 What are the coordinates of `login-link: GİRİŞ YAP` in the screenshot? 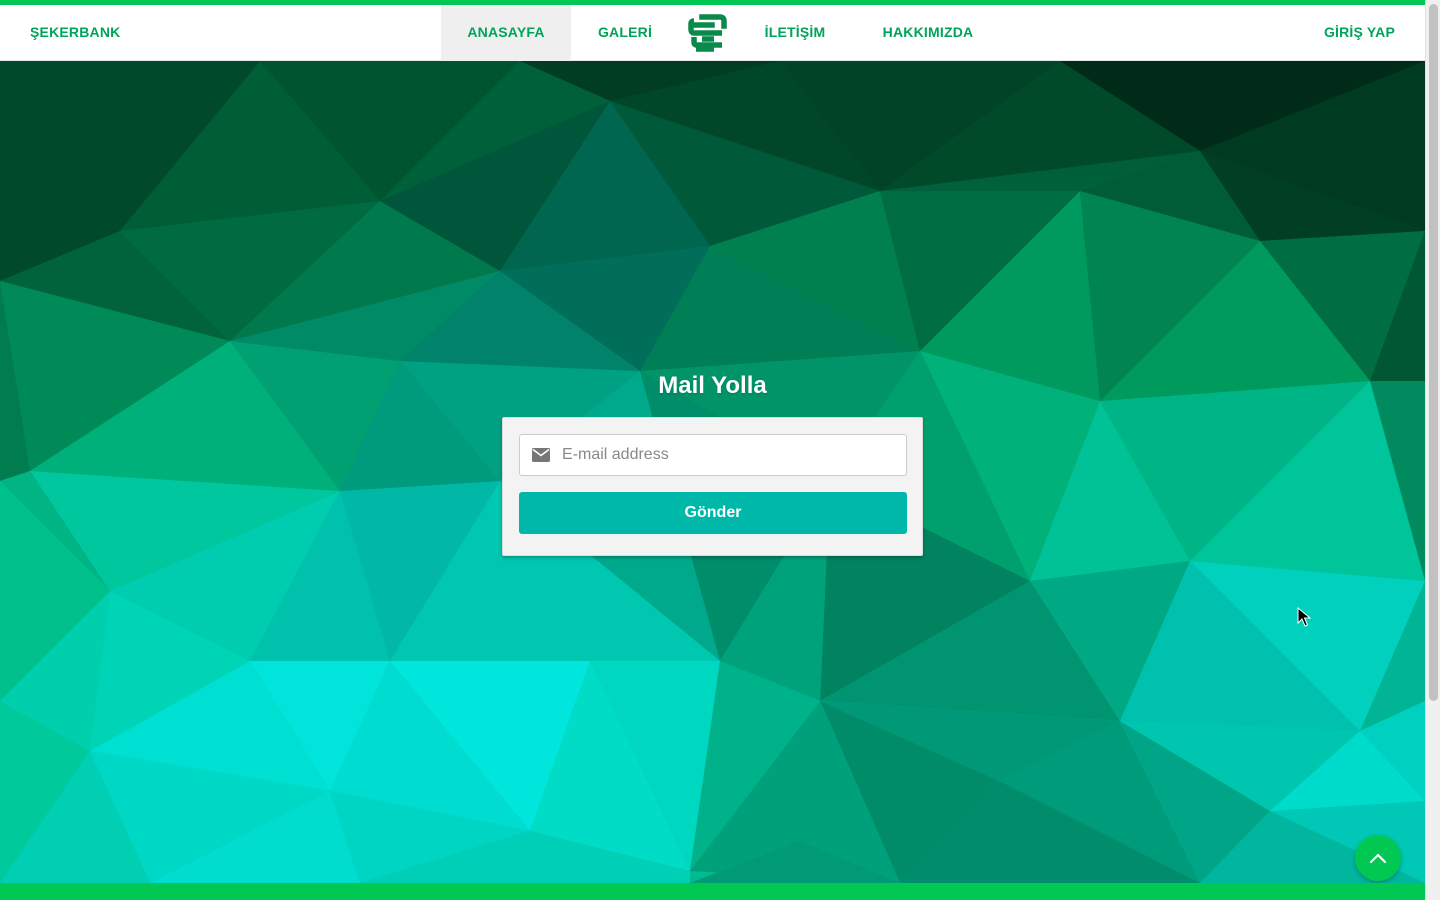 It's located at (1359, 33).